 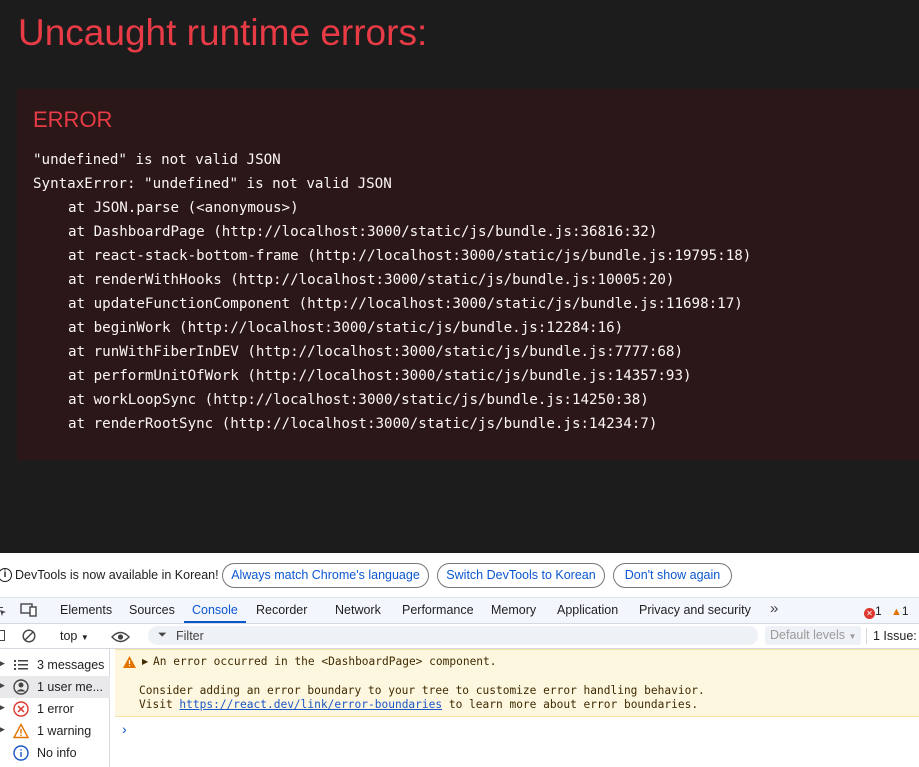 I want to click on log-levels-dropdown: Default levels ▼, so click(x=813, y=635).